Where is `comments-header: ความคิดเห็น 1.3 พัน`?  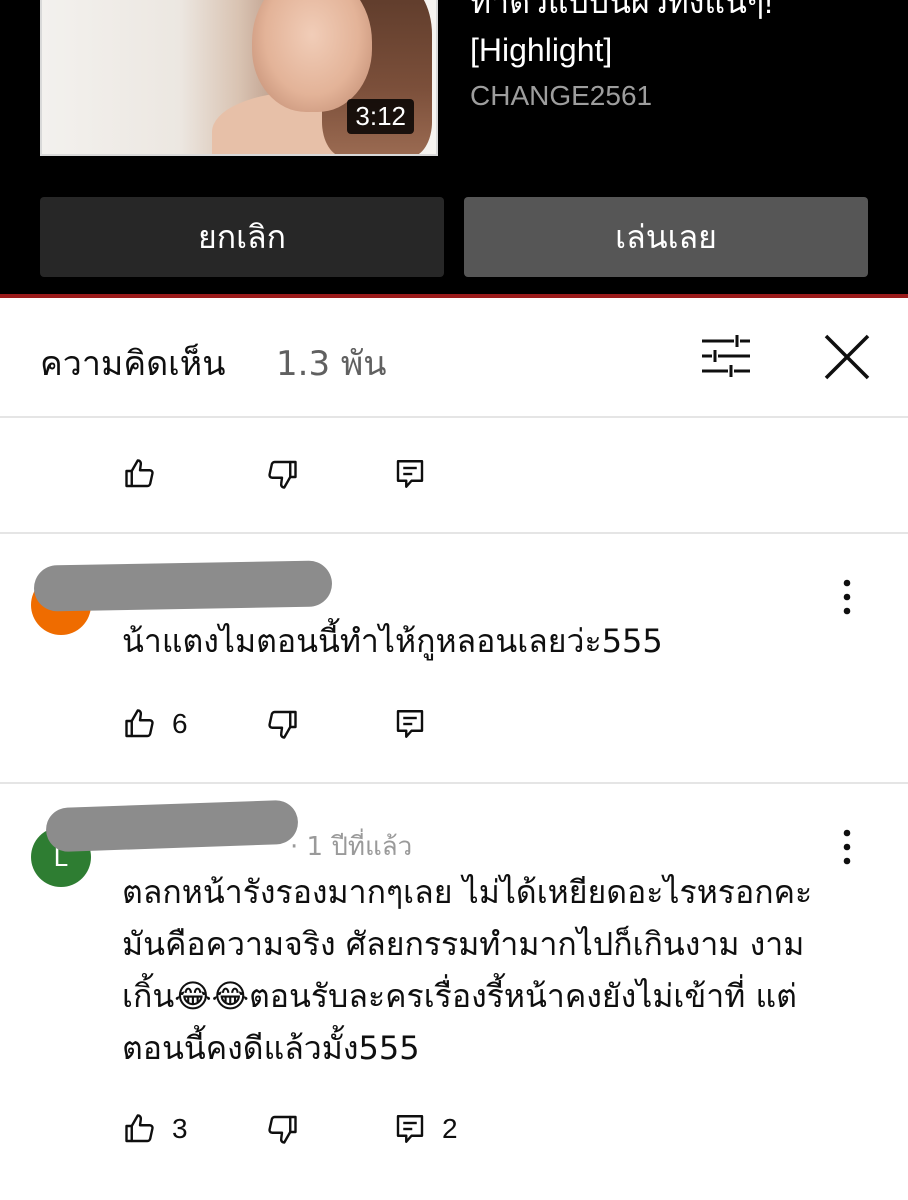
comments-header: ความคิดเห็น 1.3 พัน is located at coordinates (454, 358).